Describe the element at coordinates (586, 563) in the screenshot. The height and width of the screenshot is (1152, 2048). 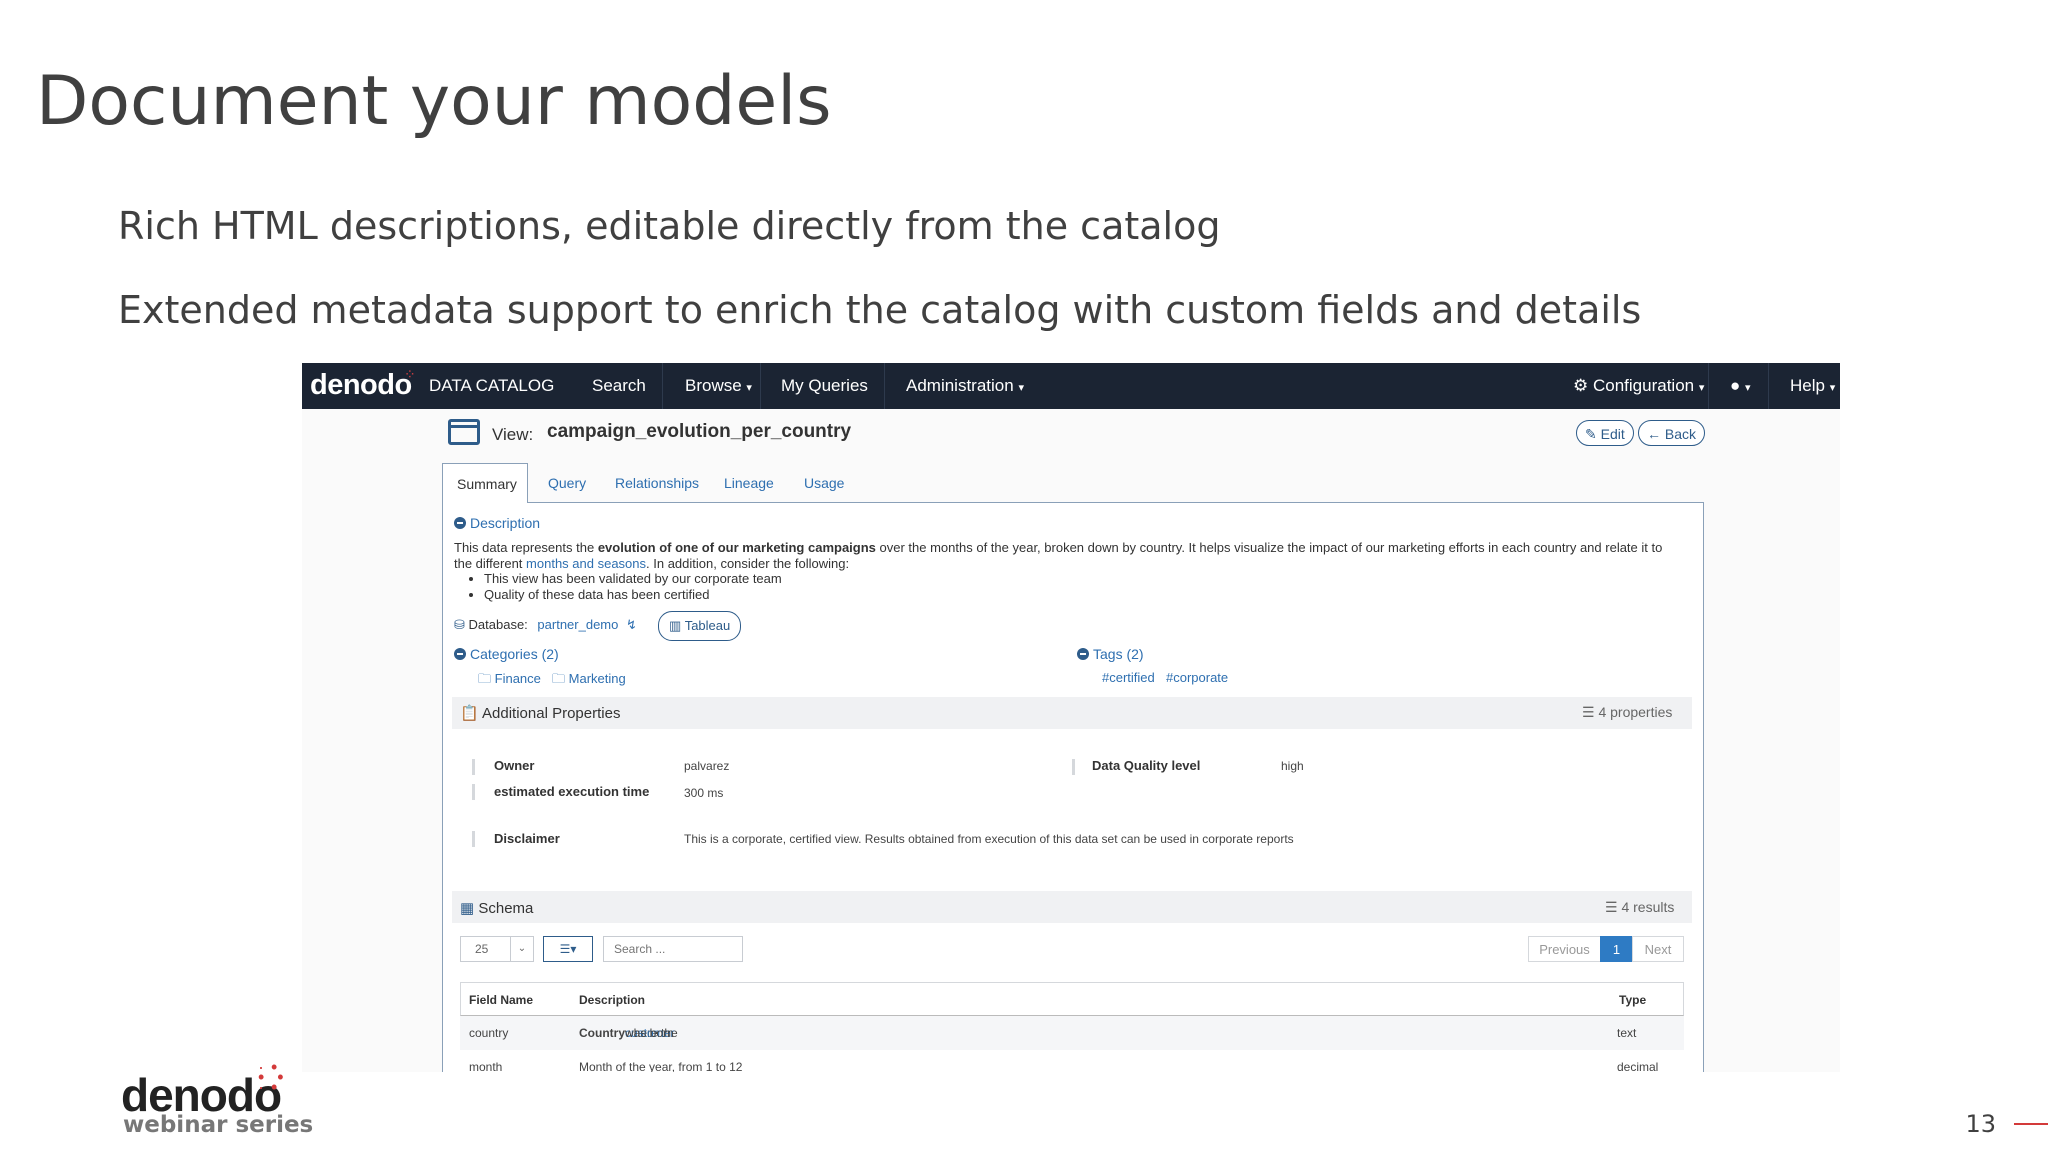
I see `description-link: months and seasons` at that location.